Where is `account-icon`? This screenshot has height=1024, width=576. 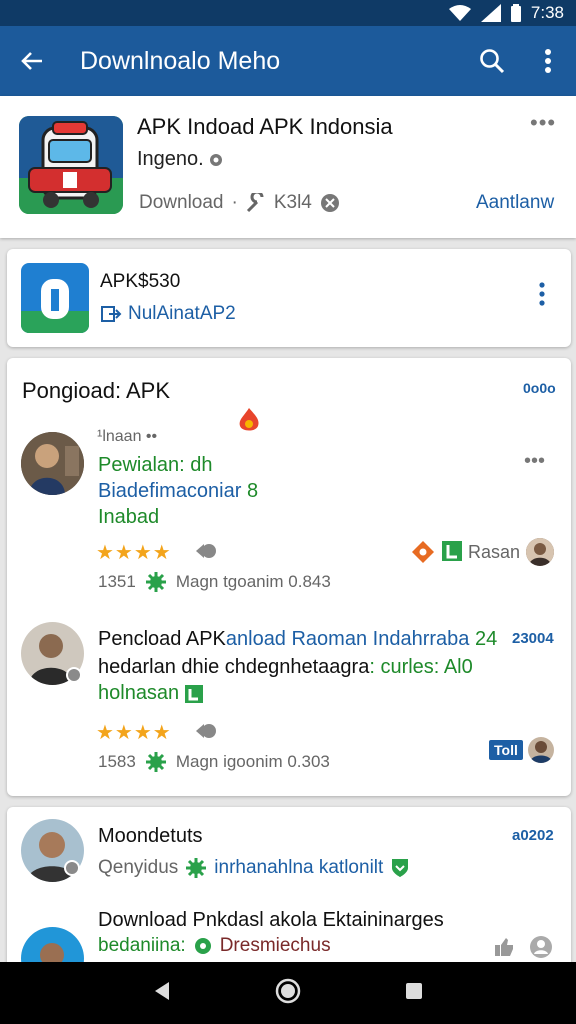 account-icon is located at coordinates (541, 949).